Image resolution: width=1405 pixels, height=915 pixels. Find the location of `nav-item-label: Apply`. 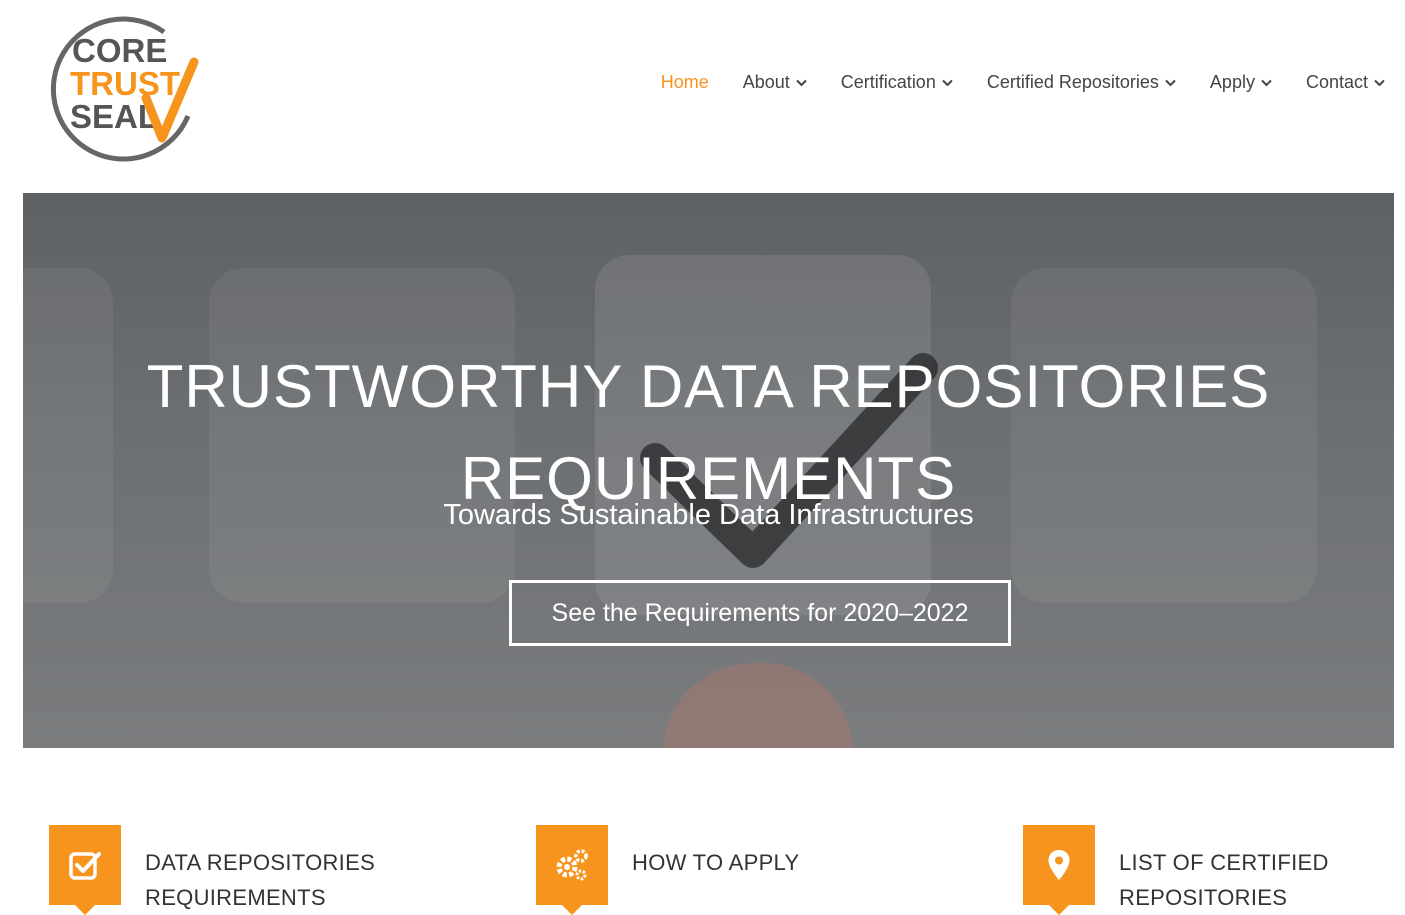

nav-item-label: Apply is located at coordinates (1232, 82).